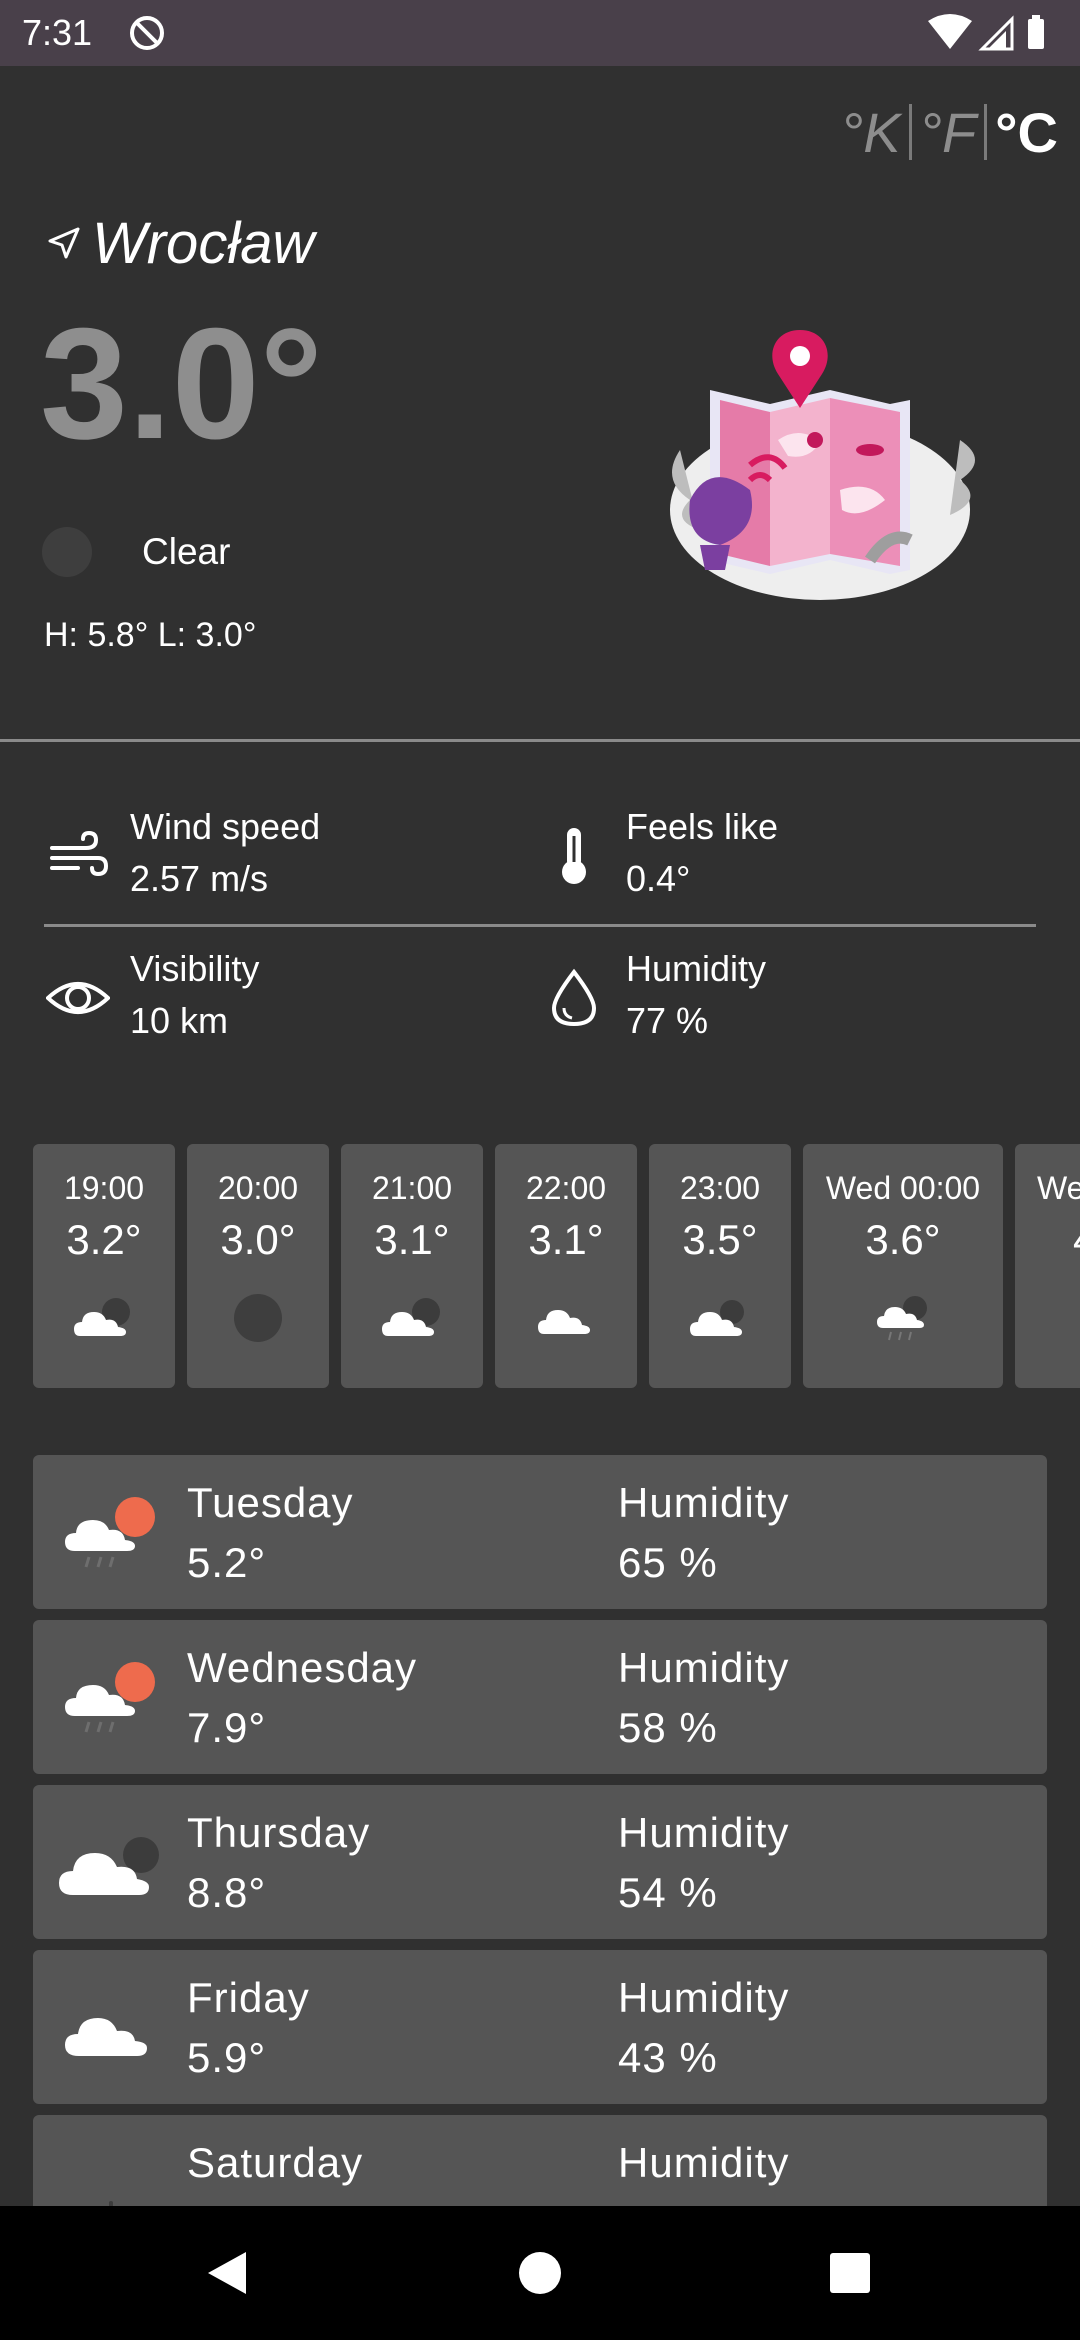  Describe the element at coordinates (822, 465) in the screenshot. I see `map-illustration` at that location.